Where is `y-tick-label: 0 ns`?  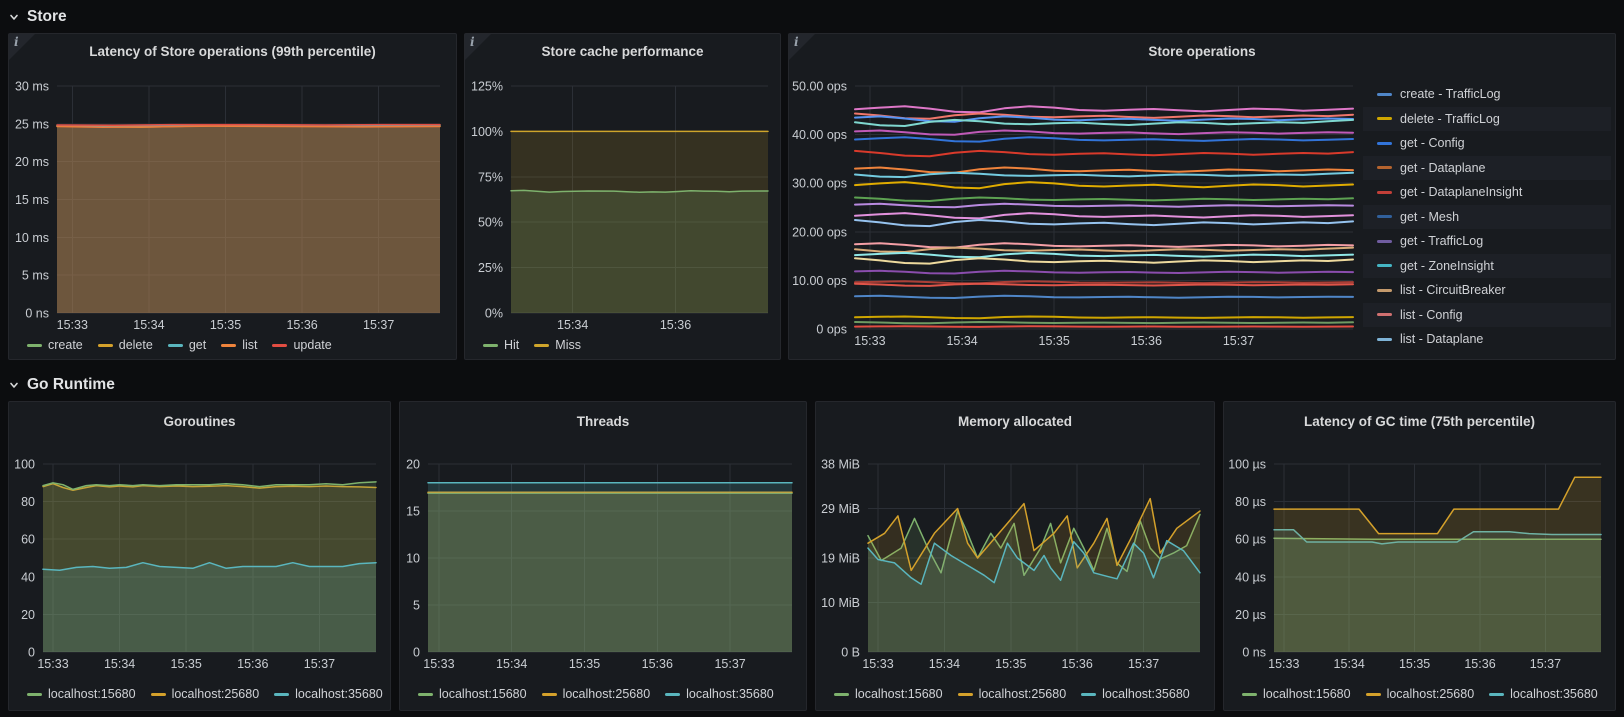 y-tick-label: 0 ns is located at coordinates (37, 314).